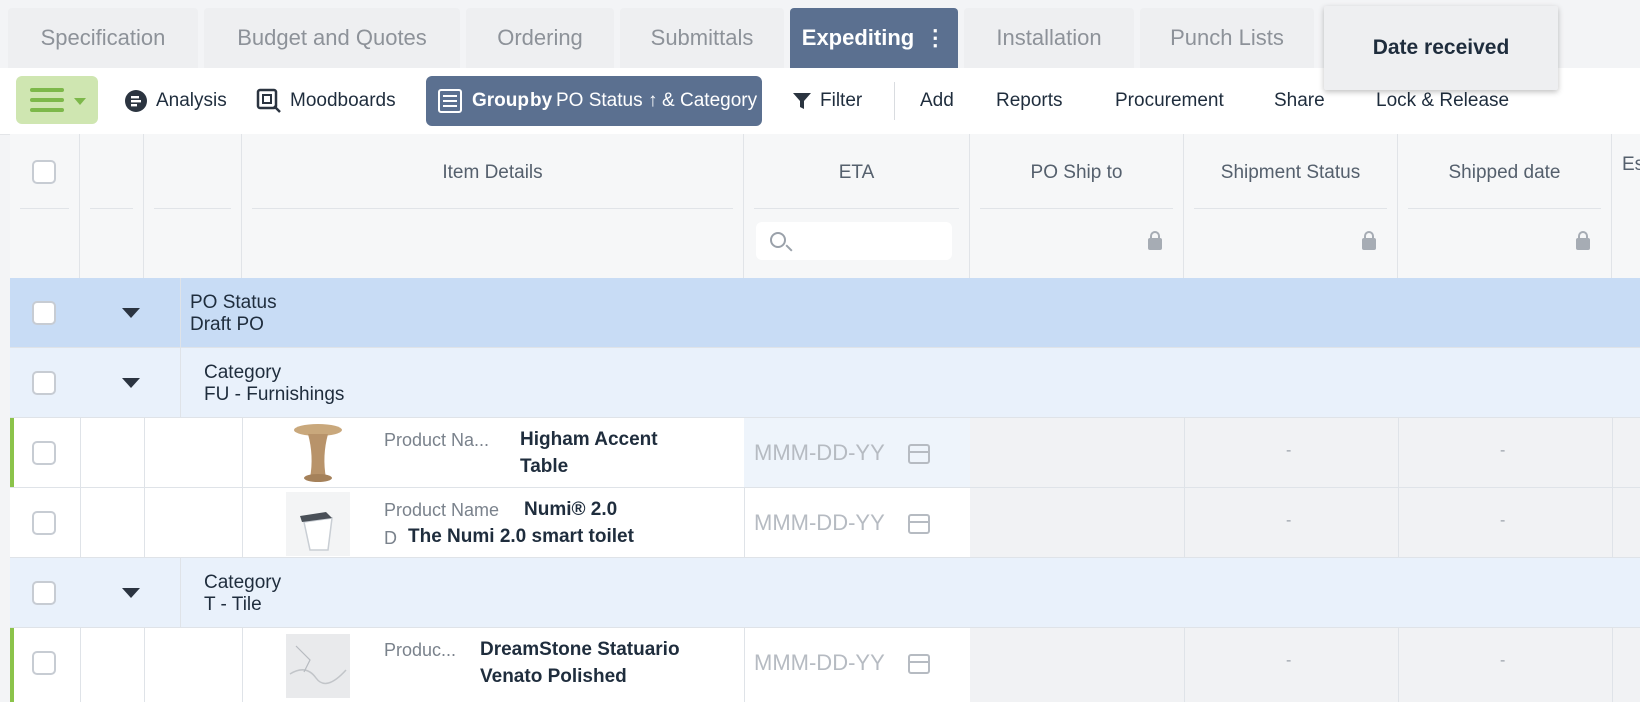  I want to click on eta-header: ETA, so click(856, 172).